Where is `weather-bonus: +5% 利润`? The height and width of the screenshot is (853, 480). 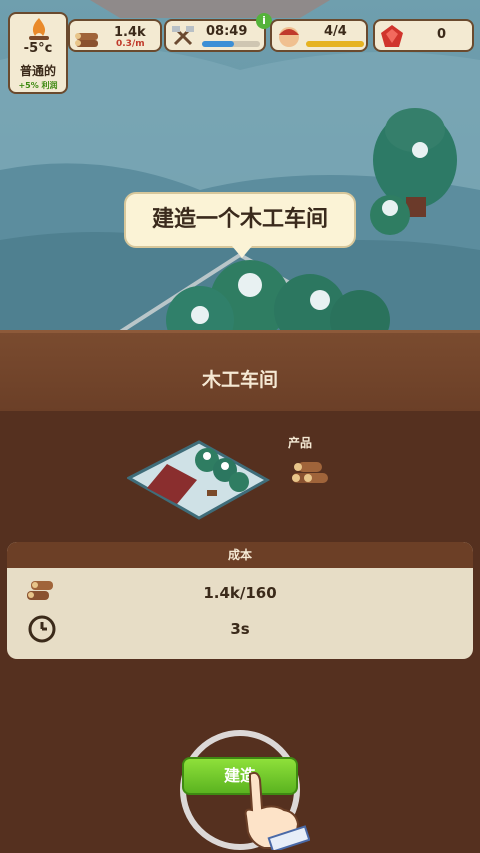 weather-bonus: +5% 利润 is located at coordinates (38, 85).